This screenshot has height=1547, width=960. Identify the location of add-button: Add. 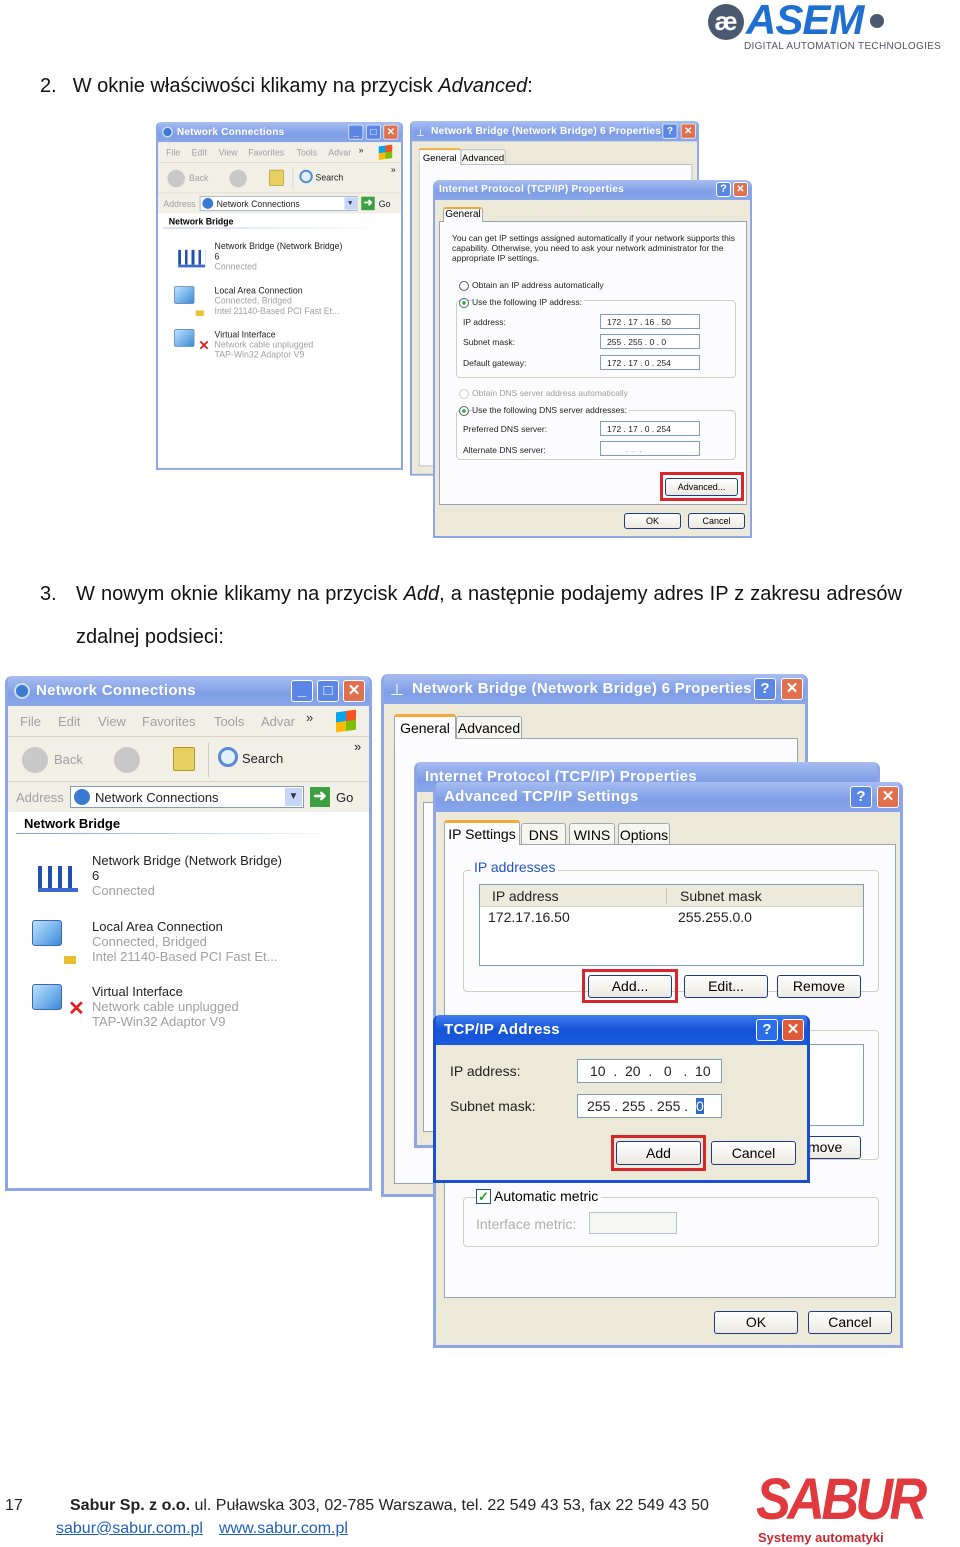
(658, 1153).